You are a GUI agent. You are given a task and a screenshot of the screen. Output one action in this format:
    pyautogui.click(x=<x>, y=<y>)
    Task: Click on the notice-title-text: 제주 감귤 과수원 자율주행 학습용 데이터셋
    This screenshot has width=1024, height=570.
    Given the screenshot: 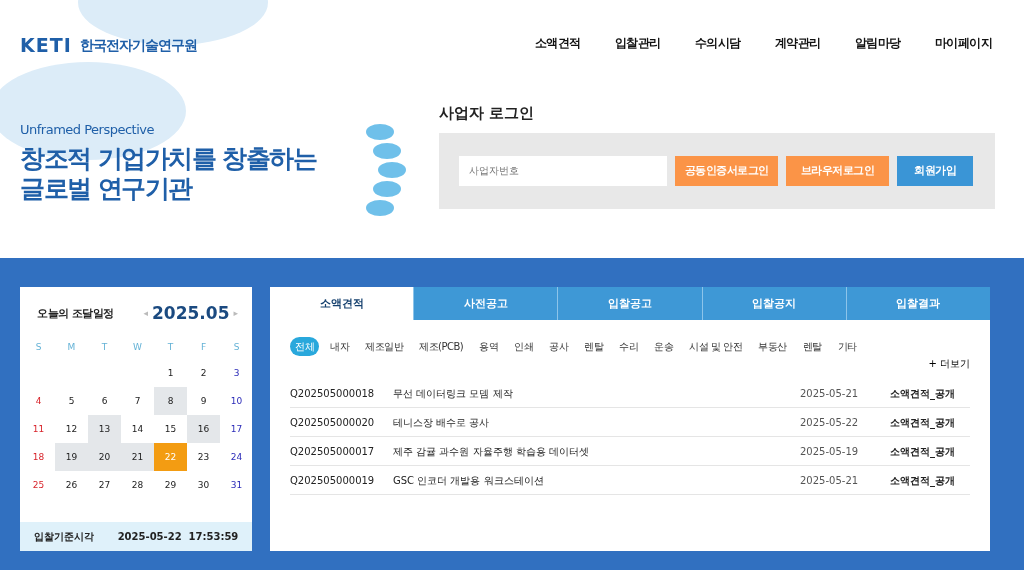 What is the action you would take?
    pyautogui.click(x=491, y=451)
    